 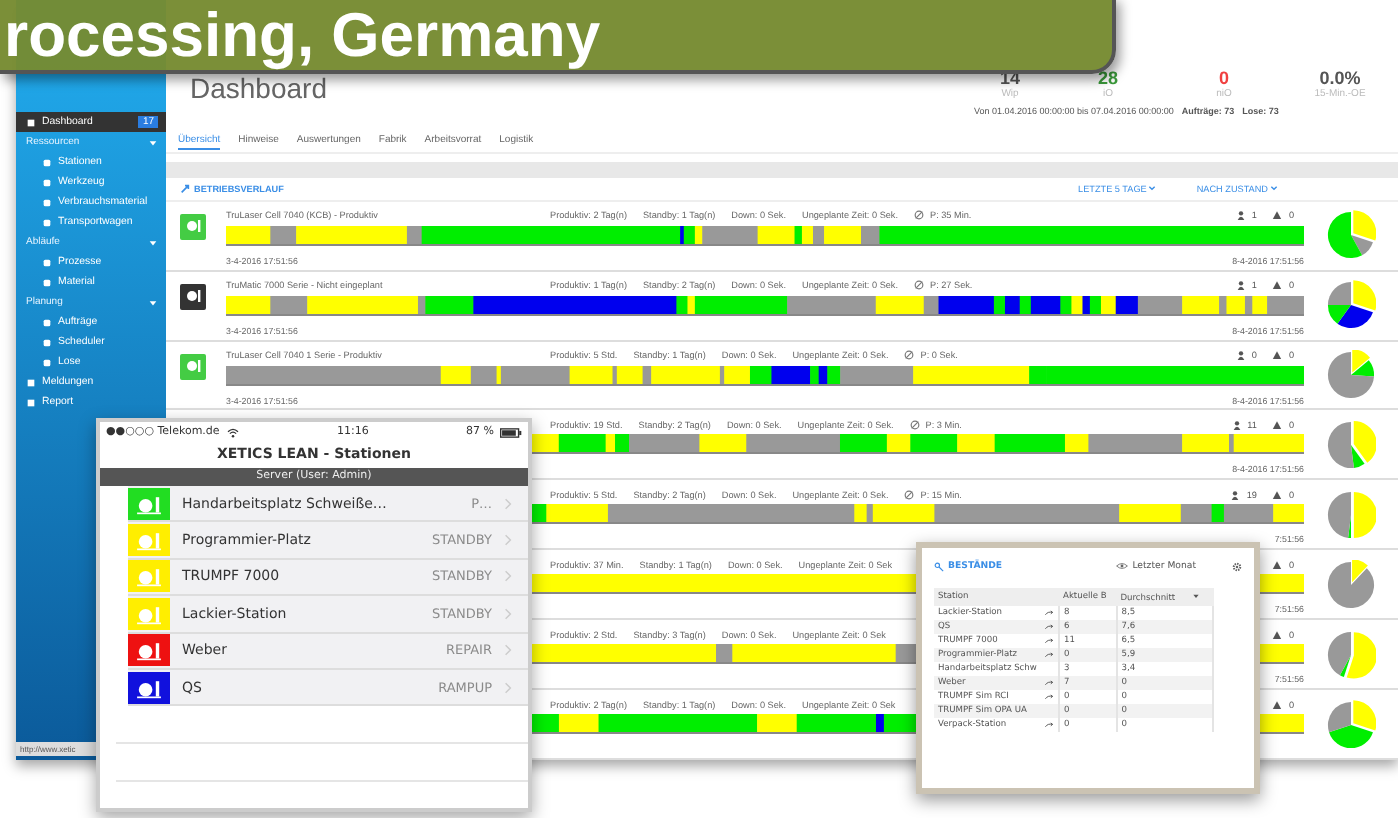 I want to click on kpi-value: 28, so click(x=1107, y=78).